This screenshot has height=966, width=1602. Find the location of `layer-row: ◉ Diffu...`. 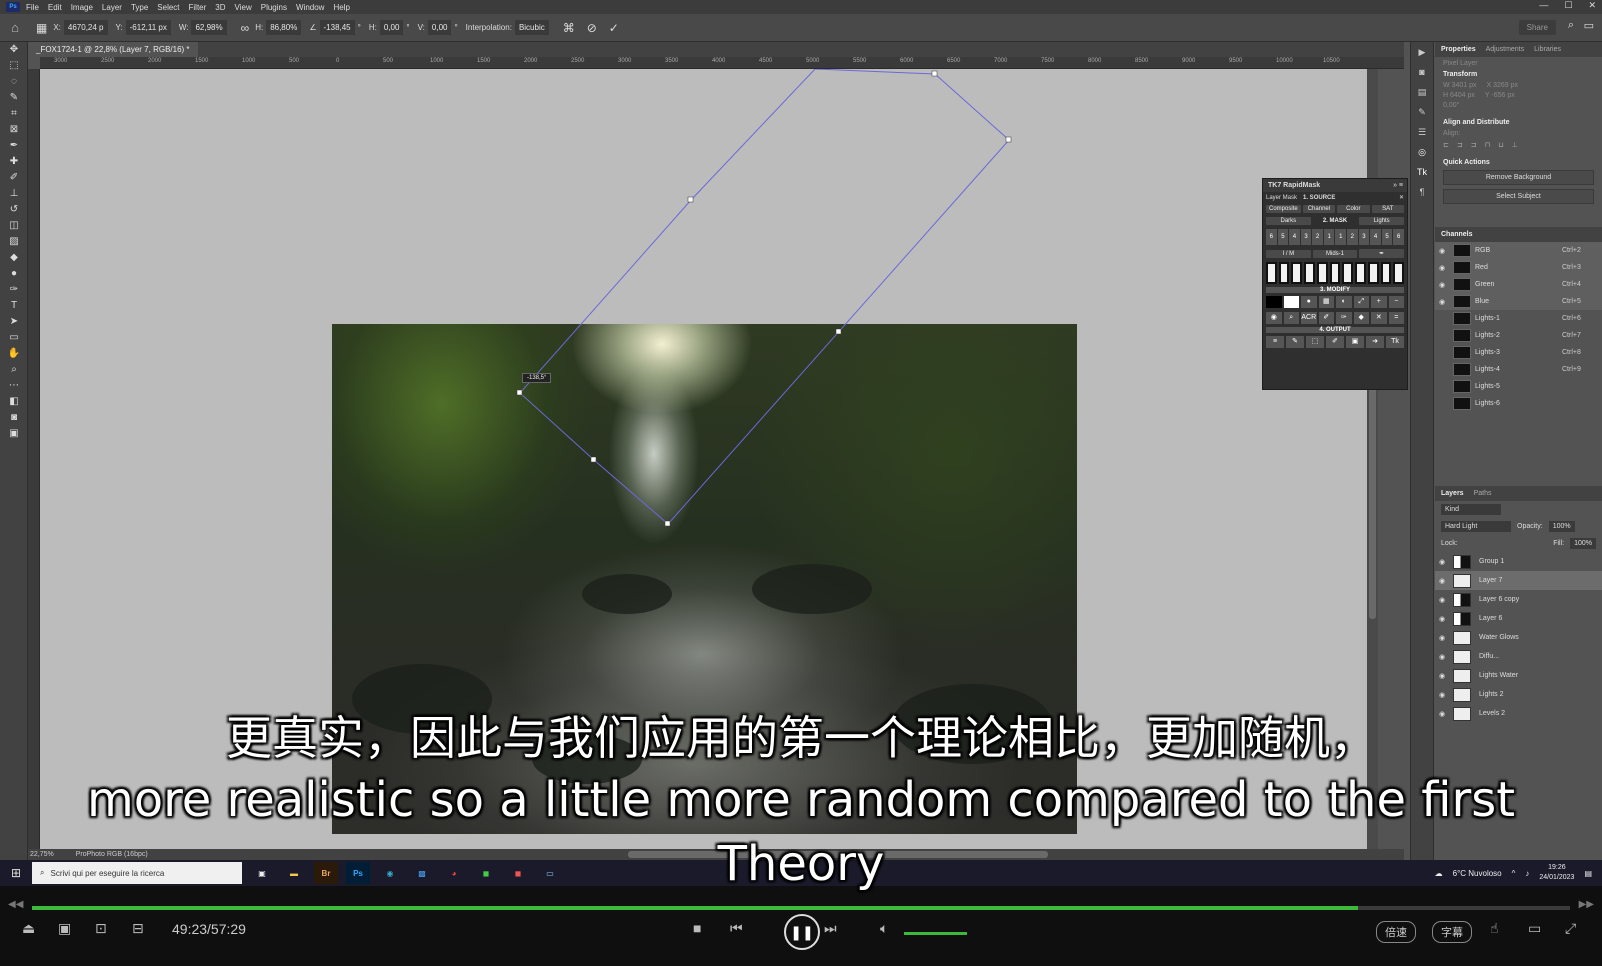

layer-row: ◉ Diffu... is located at coordinates (1518, 656).